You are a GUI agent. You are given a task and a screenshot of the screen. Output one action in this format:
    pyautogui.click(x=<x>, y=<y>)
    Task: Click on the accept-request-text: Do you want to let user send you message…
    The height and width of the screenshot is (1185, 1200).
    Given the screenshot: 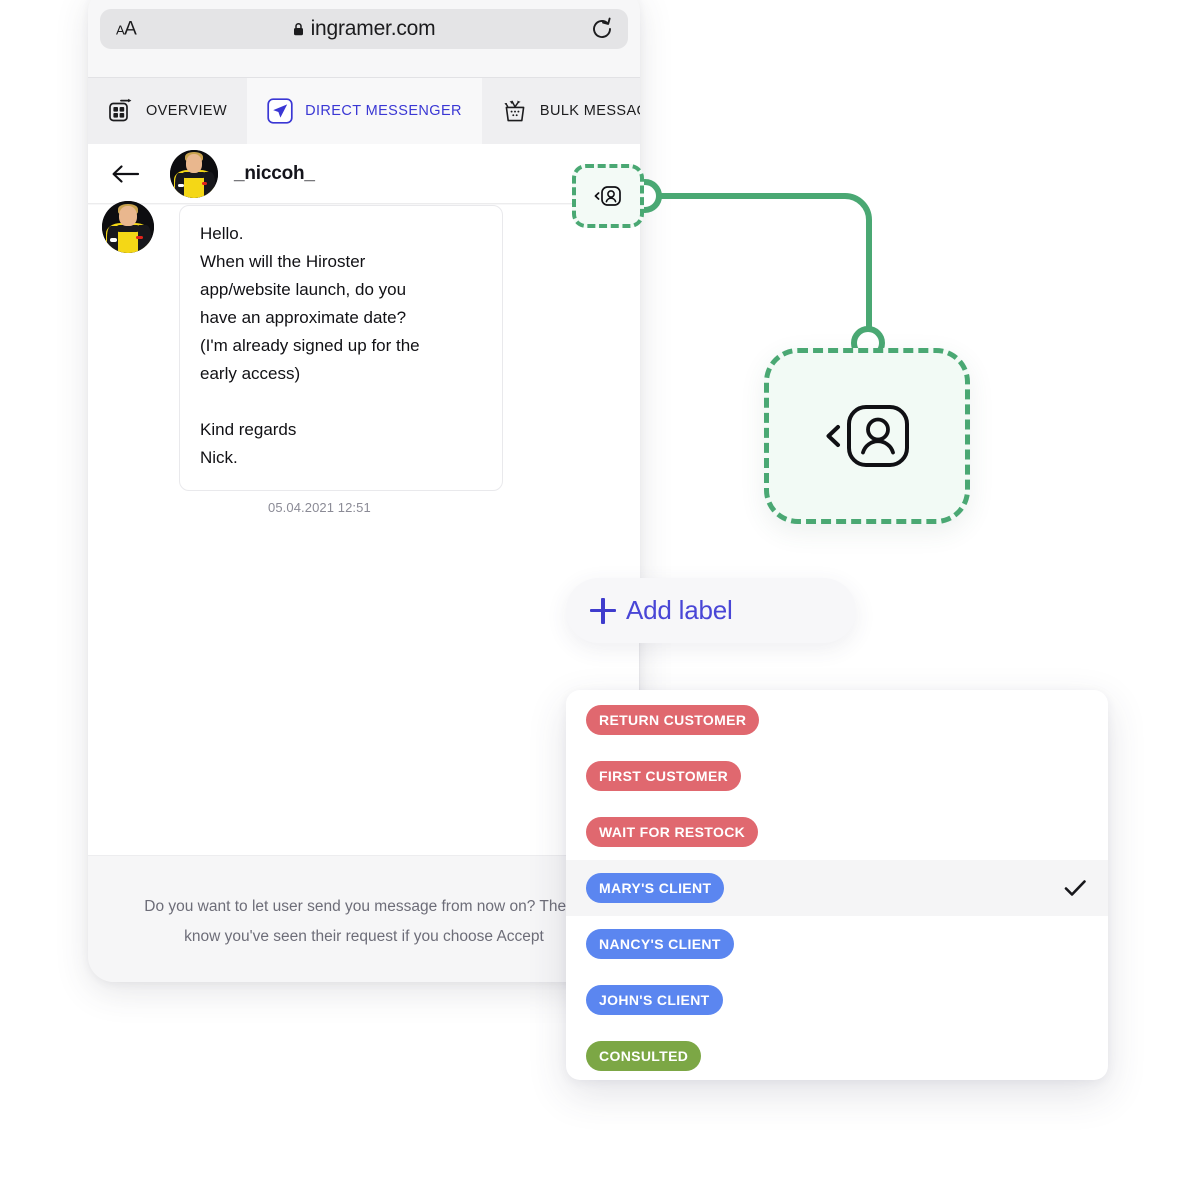 What is the action you would take?
    pyautogui.click(x=364, y=922)
    